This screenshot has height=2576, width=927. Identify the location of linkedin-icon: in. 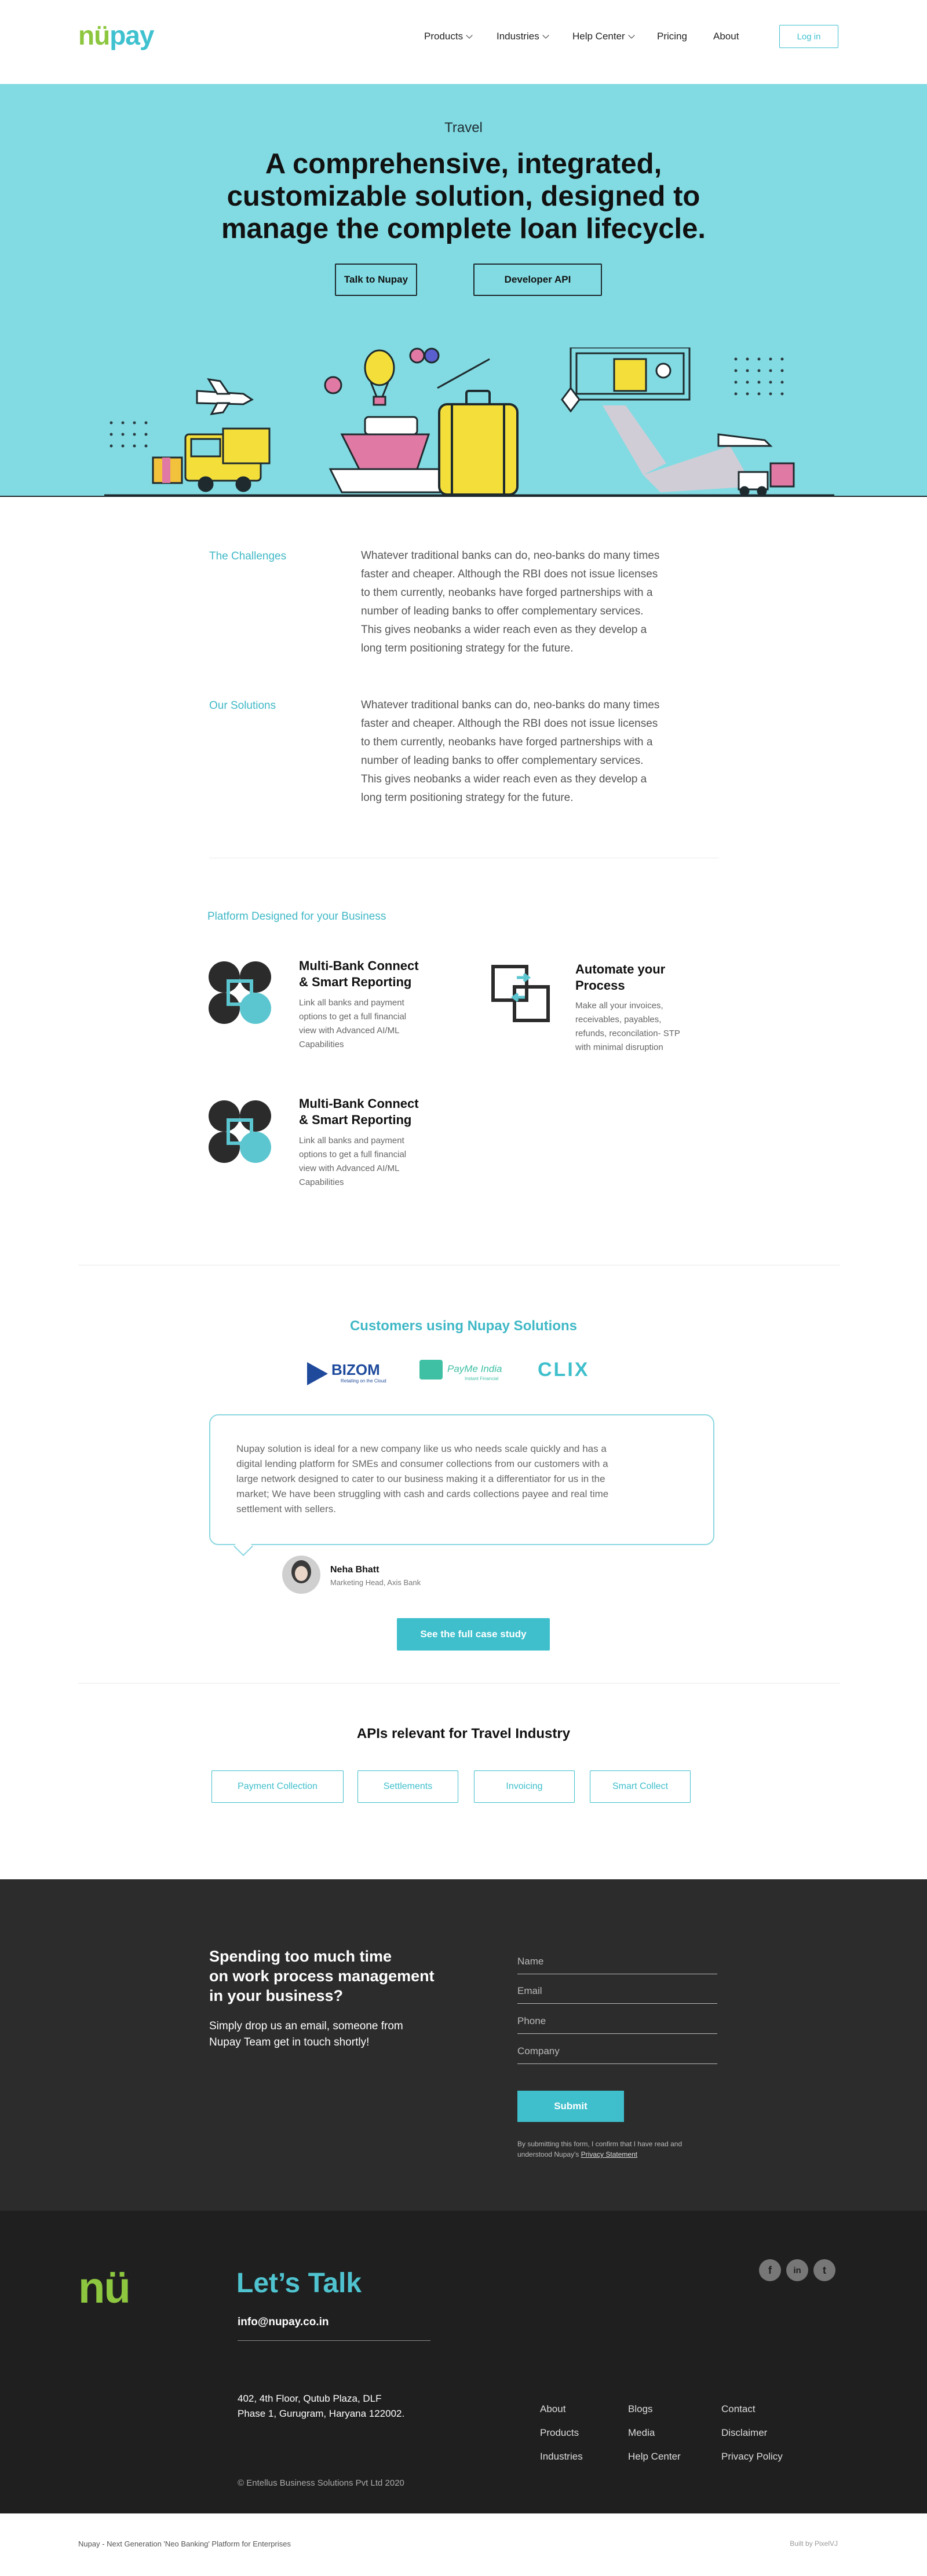
(797, 2270).